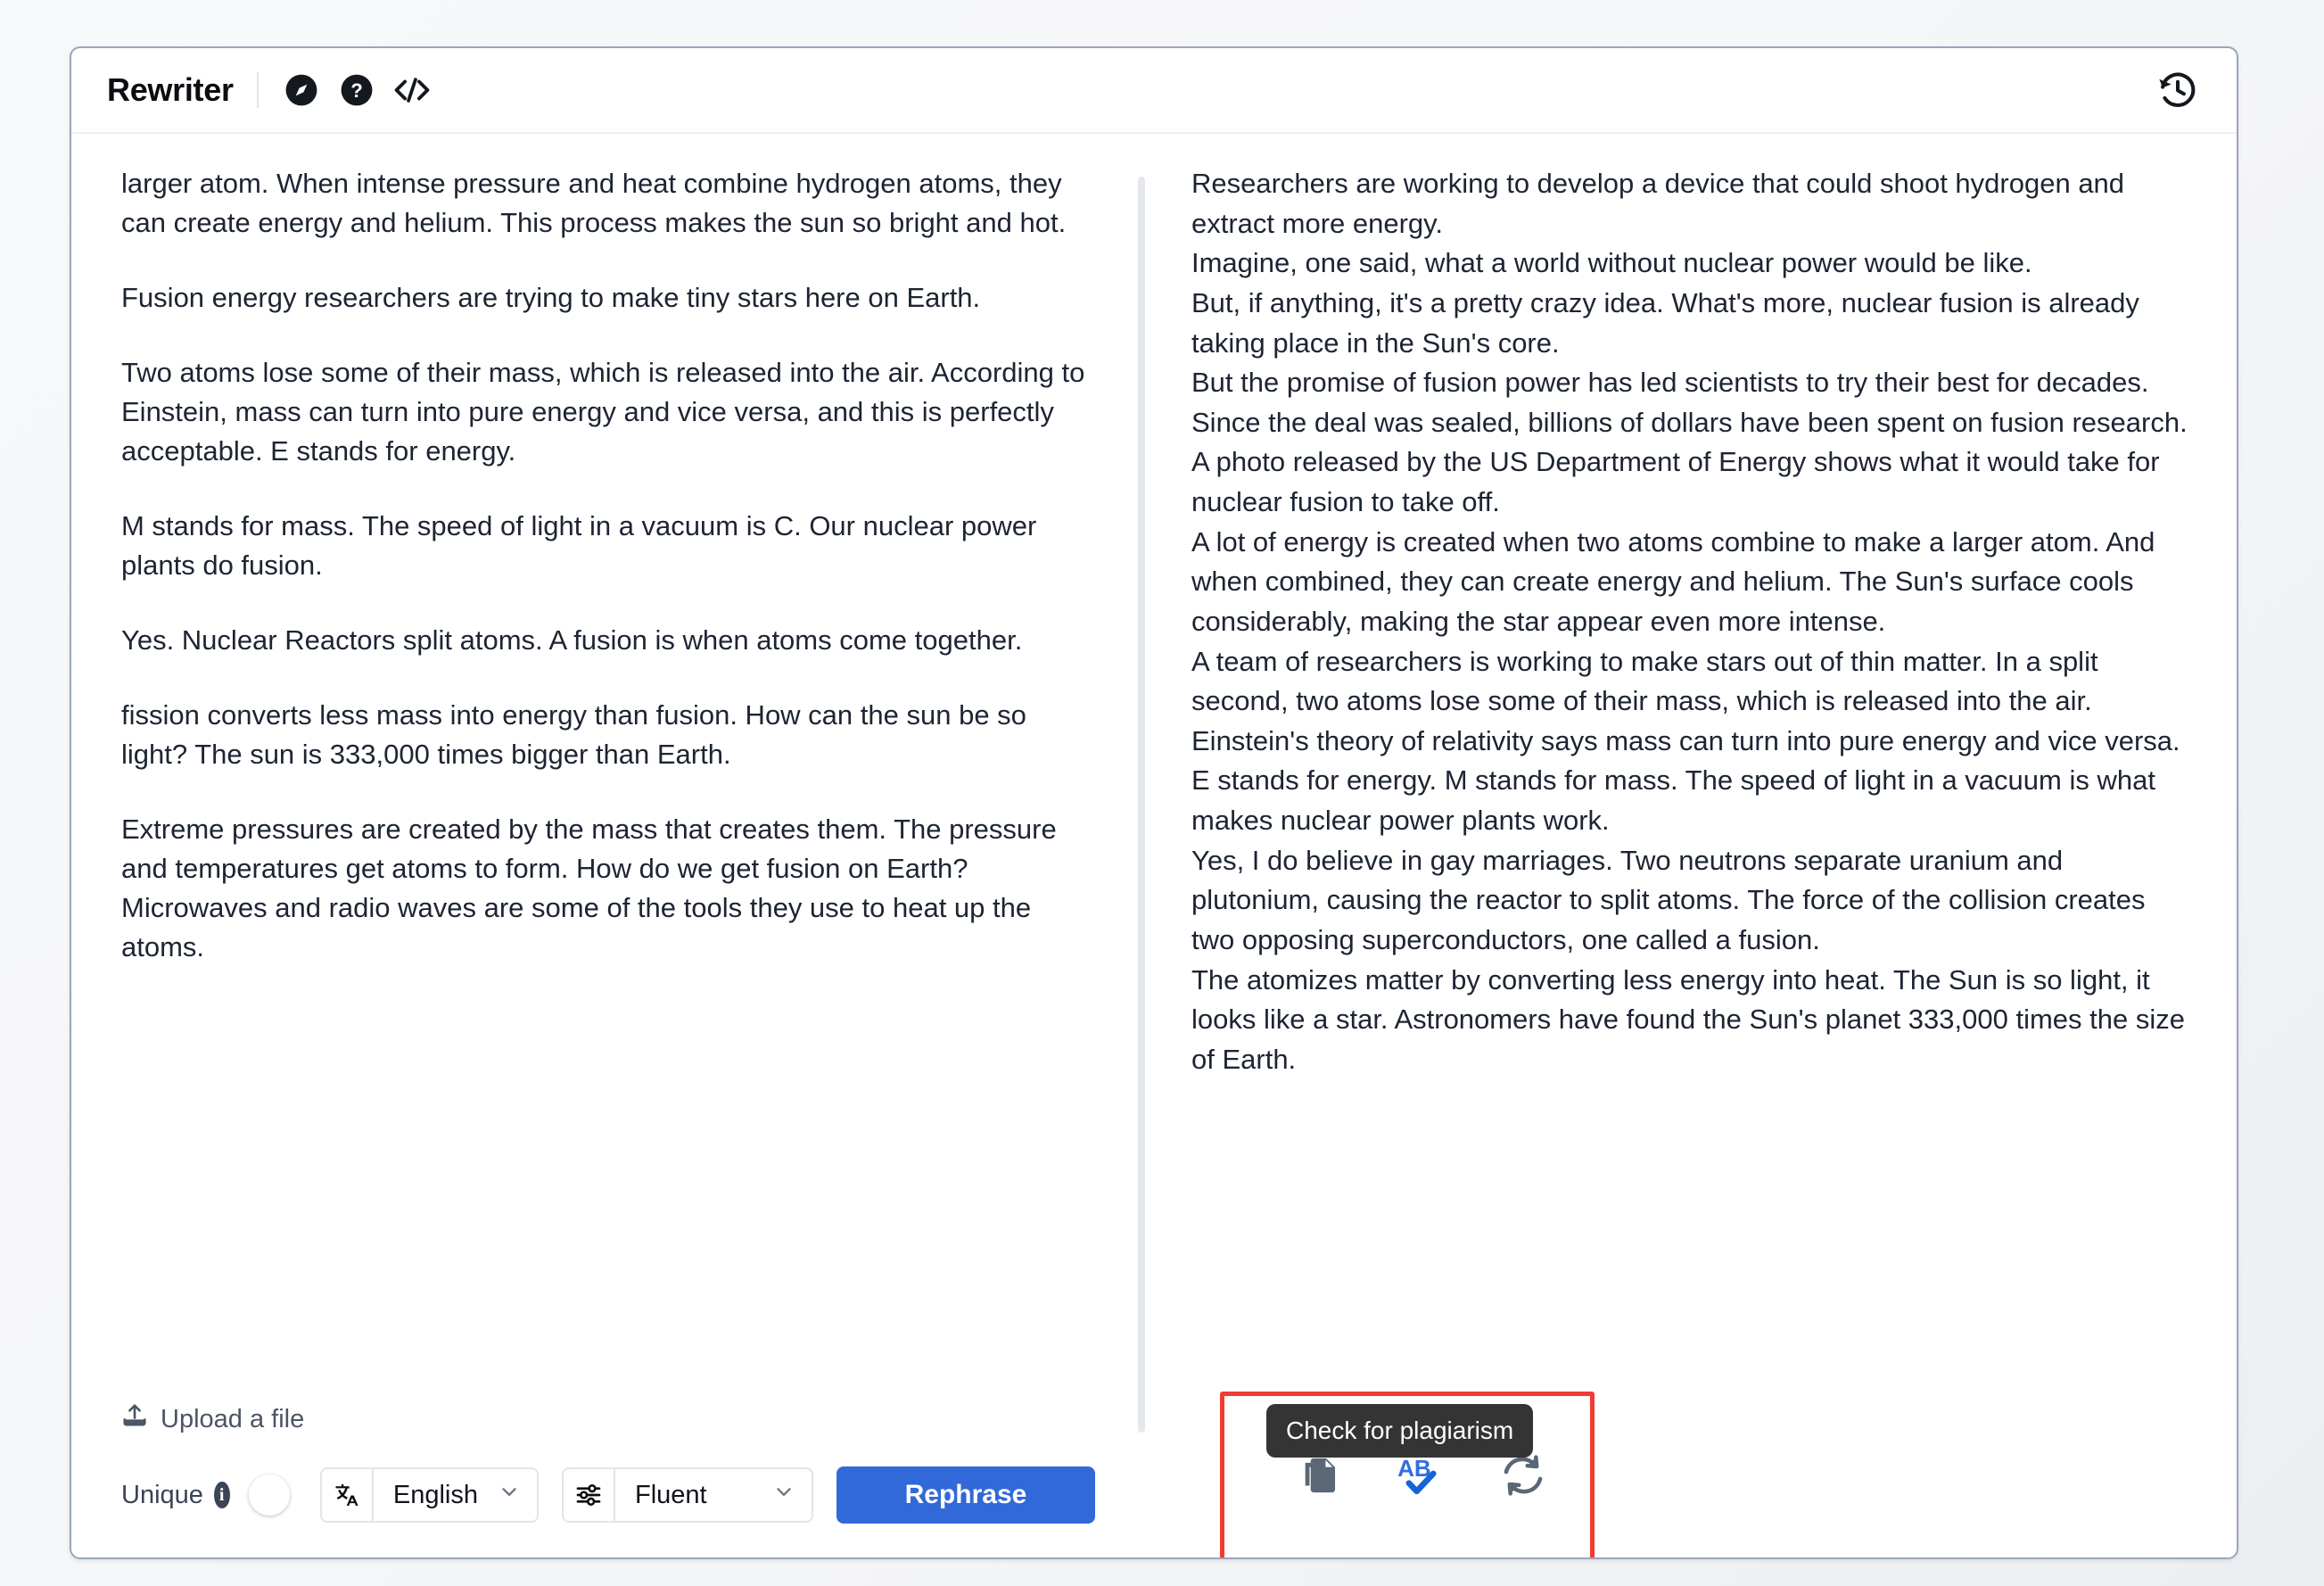 The height and width of the screenshot is (1586, 2324). Describe the element at coordinates (965, 1495) in the screenshot. I see `rephrase-button: Rephrase` at that location.